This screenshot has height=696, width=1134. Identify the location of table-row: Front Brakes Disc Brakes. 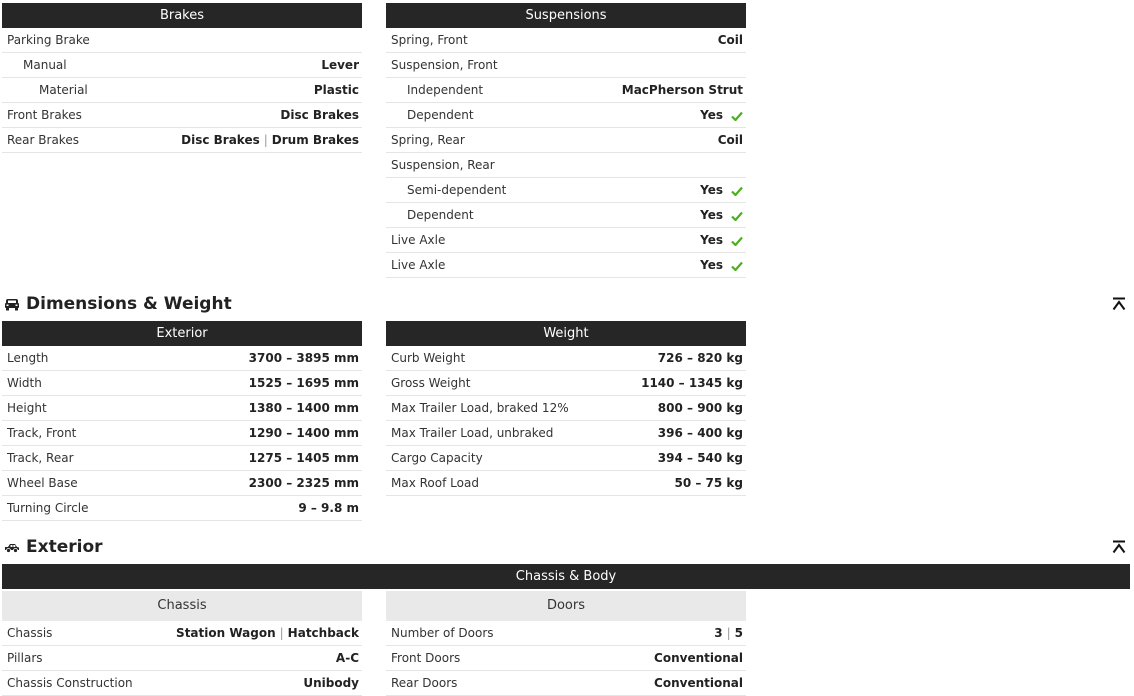
(182, 115).